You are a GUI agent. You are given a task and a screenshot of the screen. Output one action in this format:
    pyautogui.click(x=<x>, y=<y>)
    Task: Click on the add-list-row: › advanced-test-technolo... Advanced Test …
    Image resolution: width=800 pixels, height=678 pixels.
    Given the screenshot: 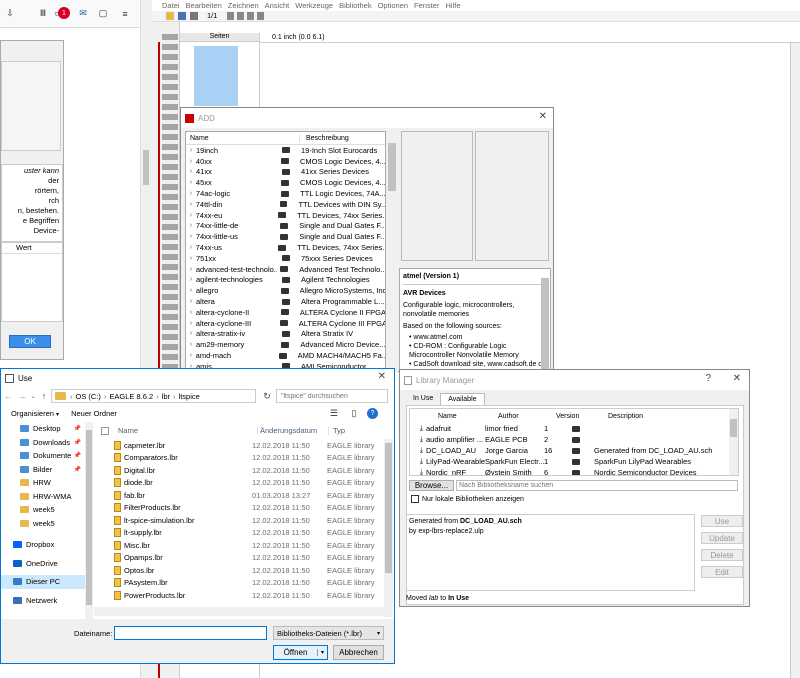 What is the action you would take?
    pyautogui.click(x=285, y=269)
    